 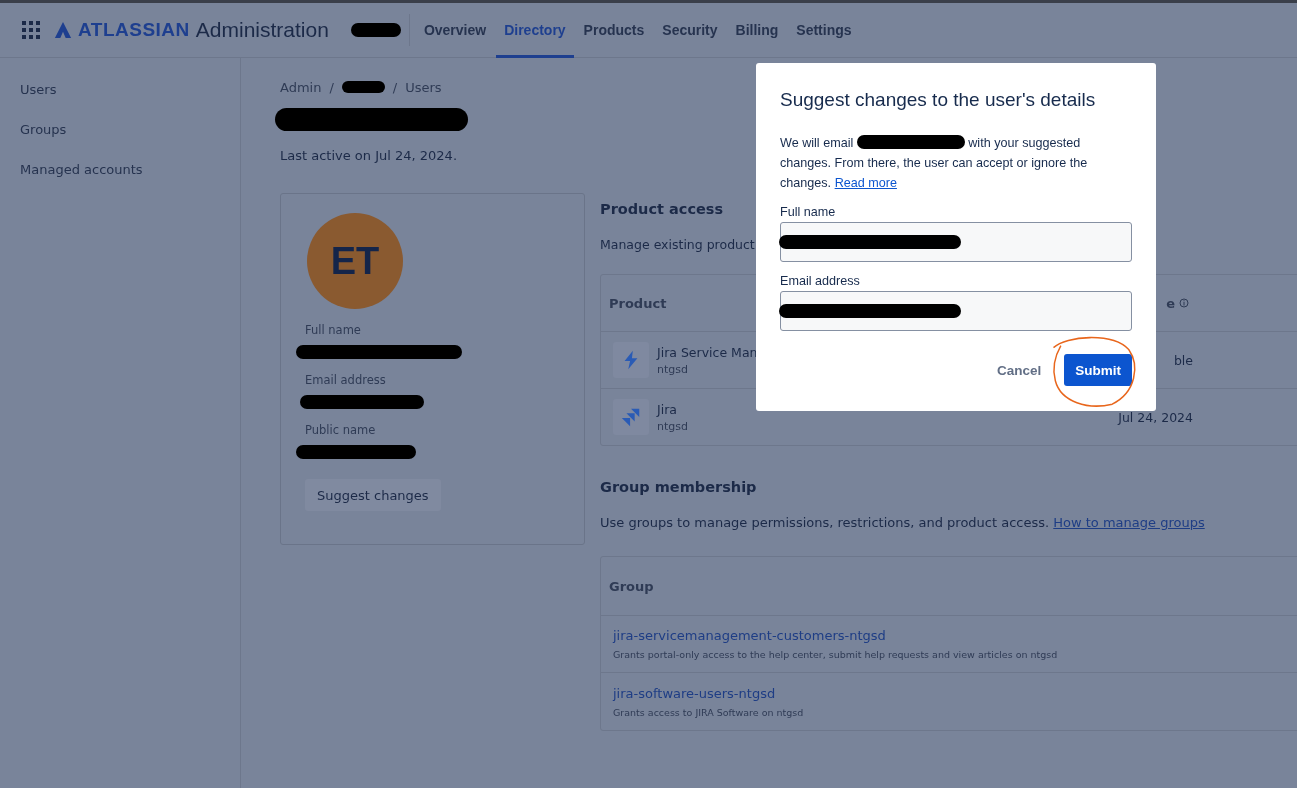 I want to click on read-more-link: Read more, so click(x=865, y=183).